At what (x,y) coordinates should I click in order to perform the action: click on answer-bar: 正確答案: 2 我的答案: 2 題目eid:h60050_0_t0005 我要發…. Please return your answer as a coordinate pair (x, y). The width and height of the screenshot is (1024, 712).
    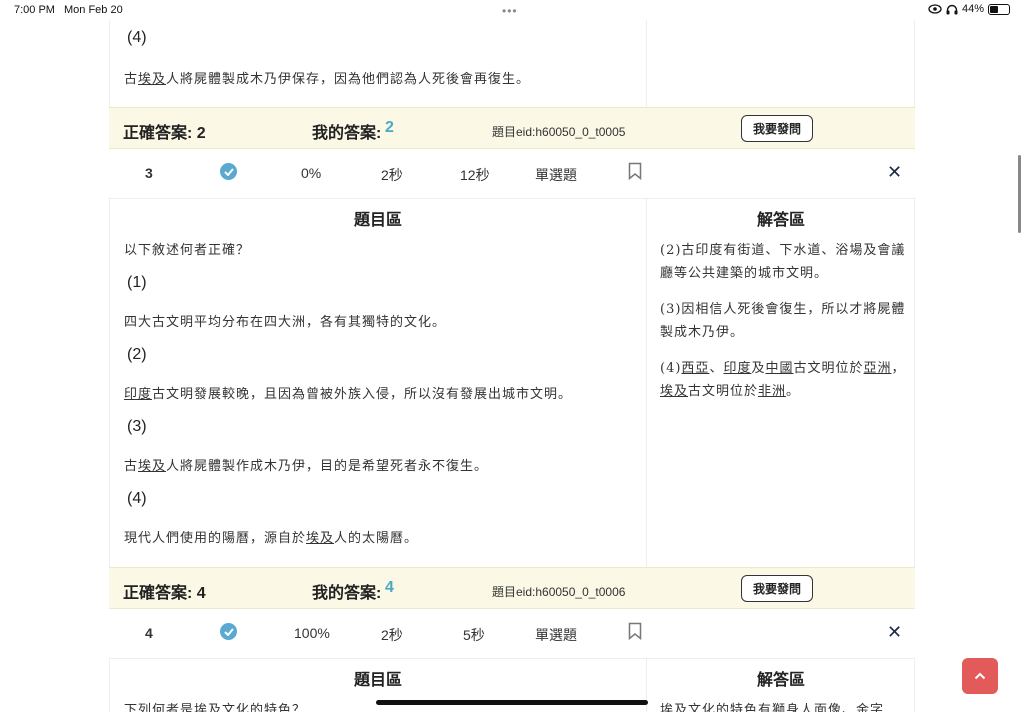
    Looking at the image, I should click on (512, 128).